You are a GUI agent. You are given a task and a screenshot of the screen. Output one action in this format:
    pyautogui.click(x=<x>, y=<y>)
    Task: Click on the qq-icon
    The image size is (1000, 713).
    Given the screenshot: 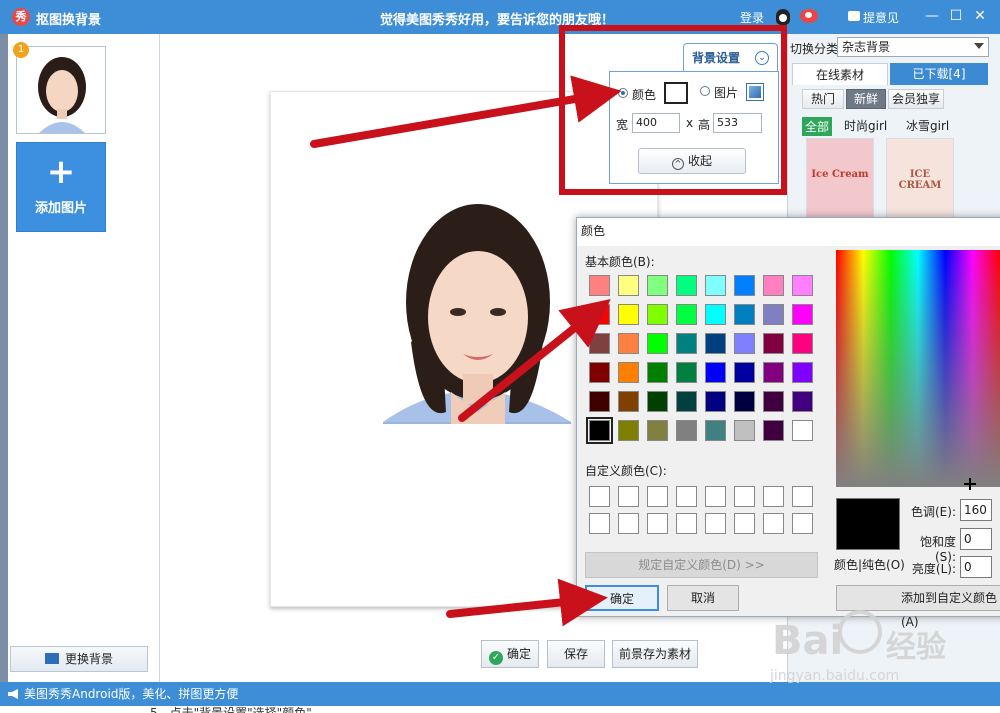 What is the action you would take?
    pyautogui.click(x=783, y=17)
    